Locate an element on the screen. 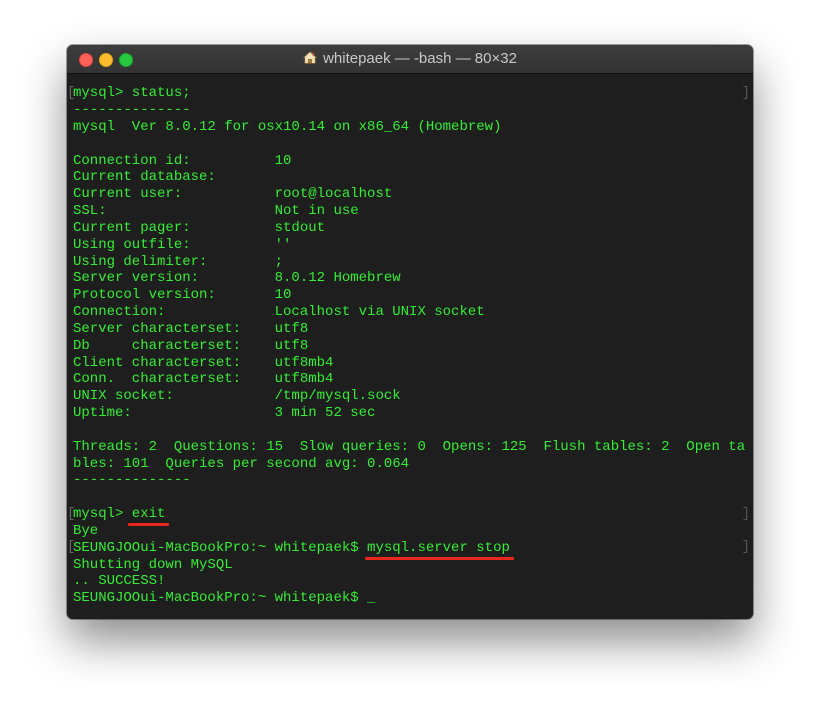 This screenshot has width=820, height=708. window-title-container: whitepaek — -bash — 80×32 is located at coordinates (410, 59).